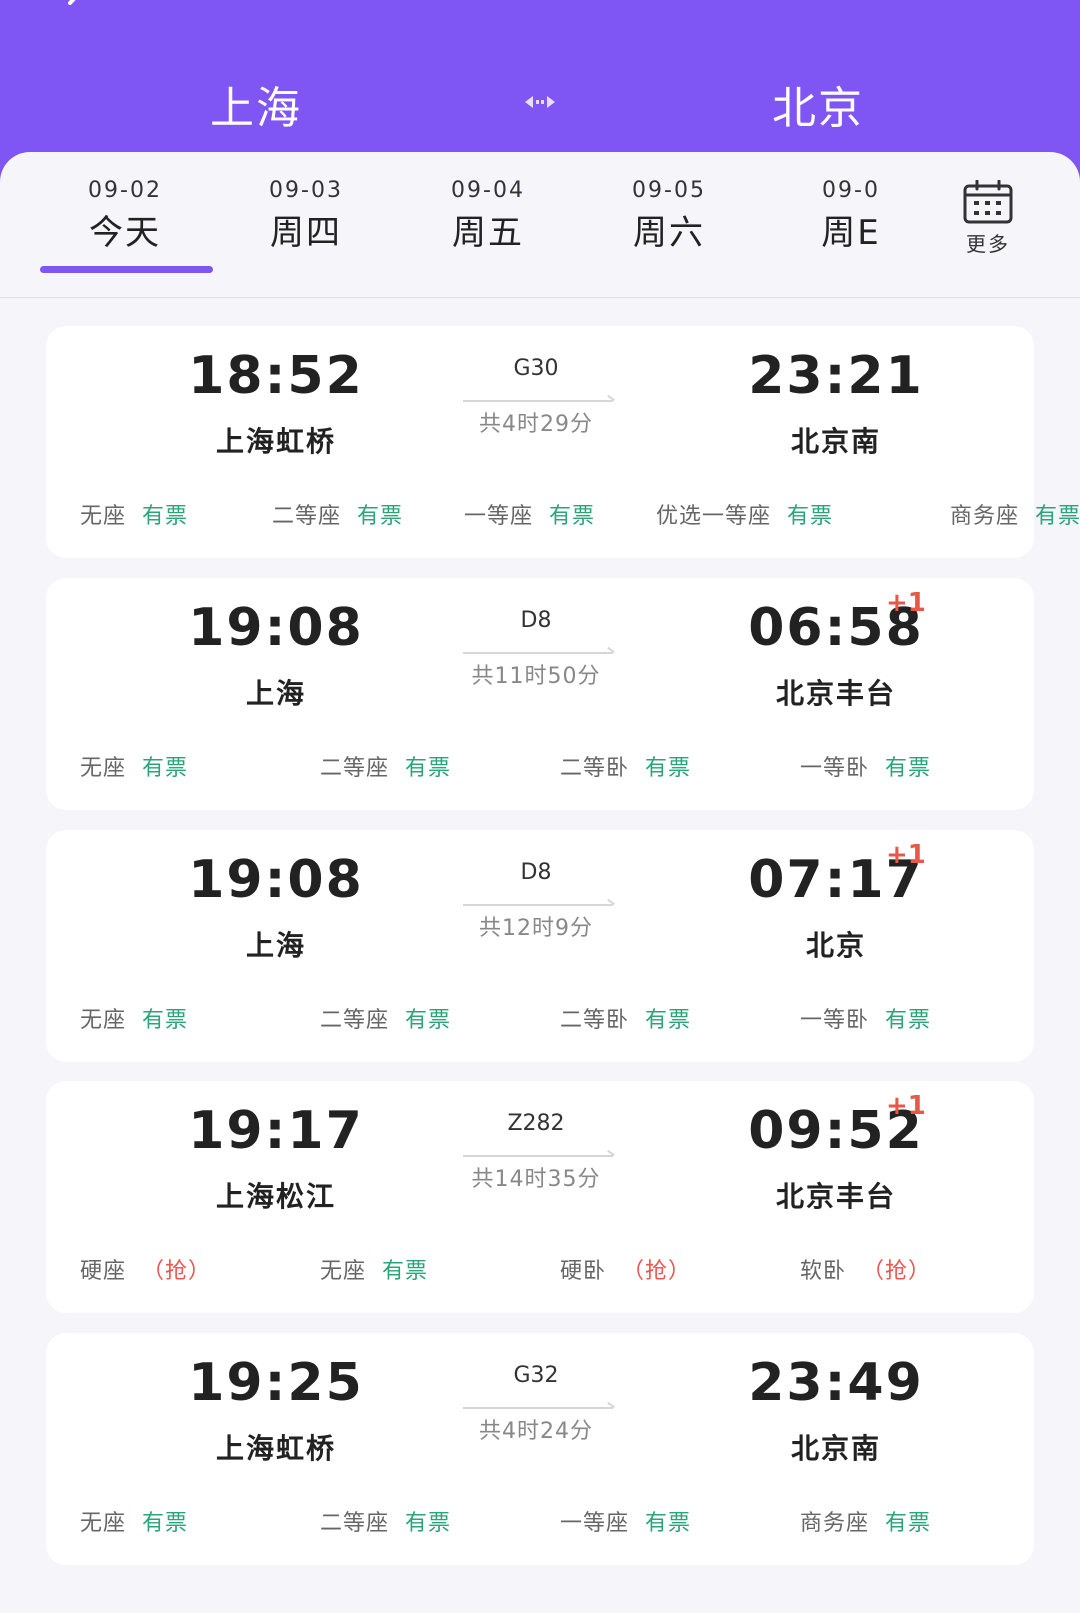 The width and height of the screenshot is (1080, 1613). Describe the element at coordinates (125, 190) in the screenshot. I see `date-tab-date: 09-02` at that location.